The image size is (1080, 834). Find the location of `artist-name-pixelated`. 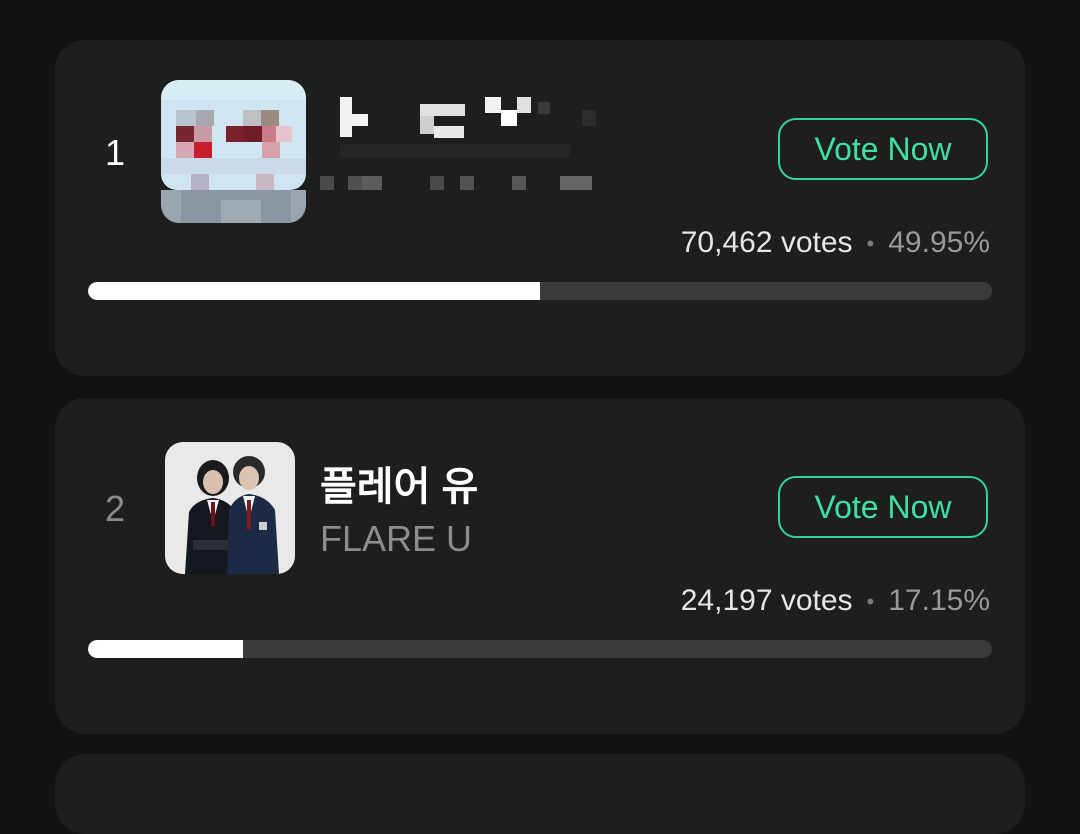

artist-name-pixelated is located at coordinates (465, 147).